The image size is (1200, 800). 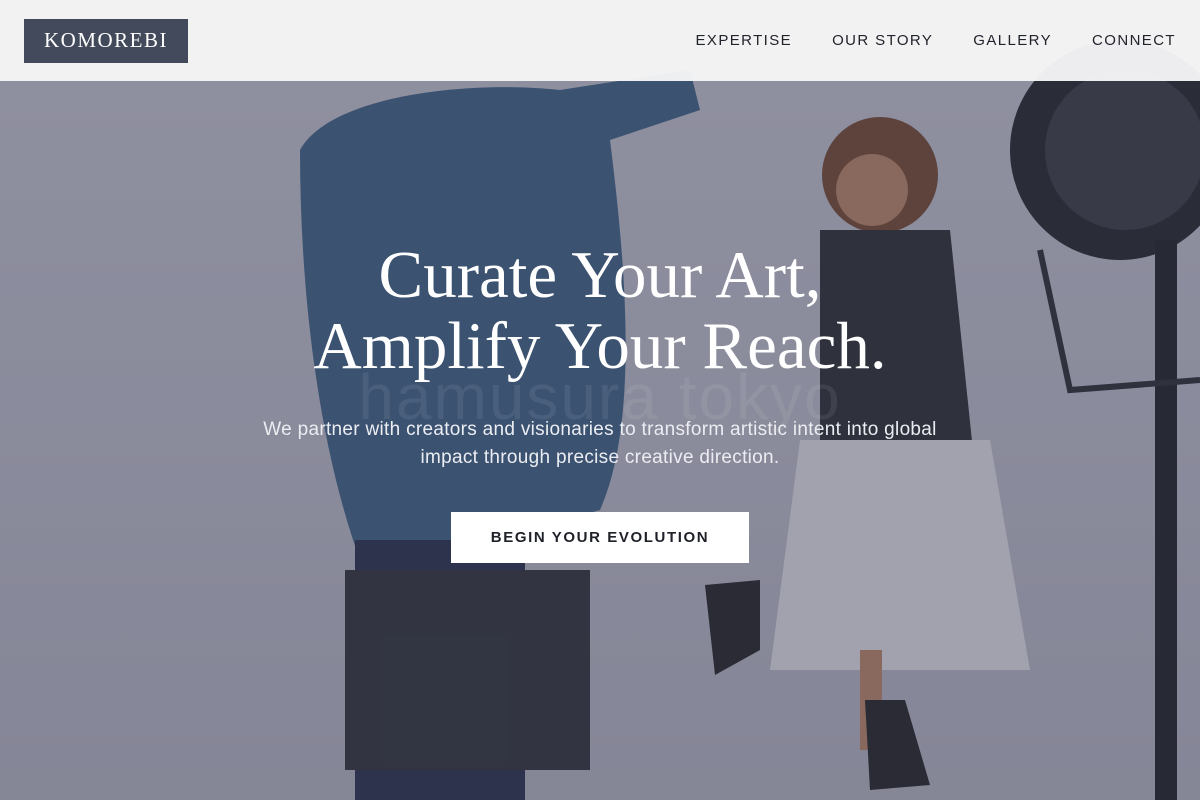 I want to click on nav-link-connect: CONNECT, so click(x=1134, y=40).